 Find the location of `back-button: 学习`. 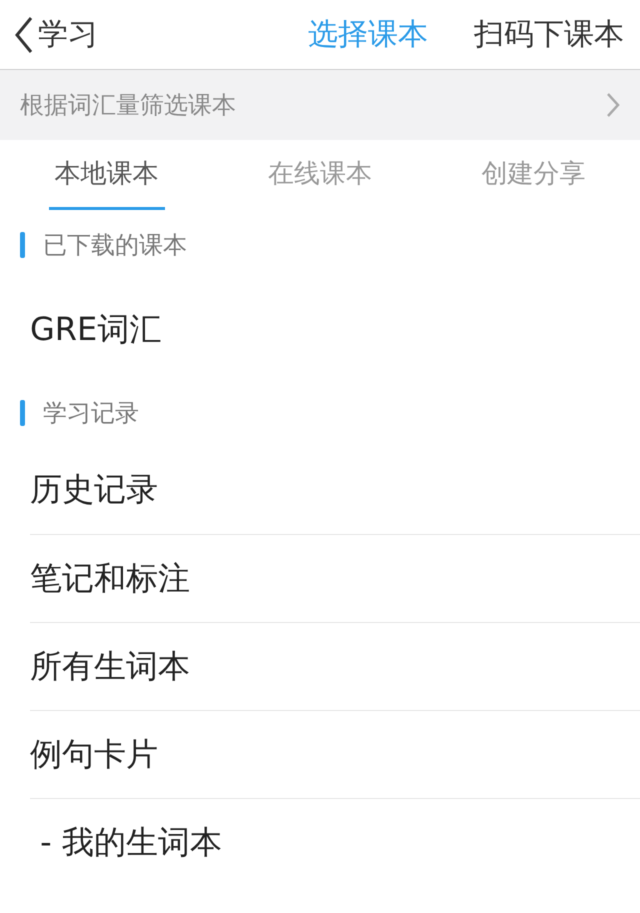

back-button: 学习 is located at coordinates (56, 34).